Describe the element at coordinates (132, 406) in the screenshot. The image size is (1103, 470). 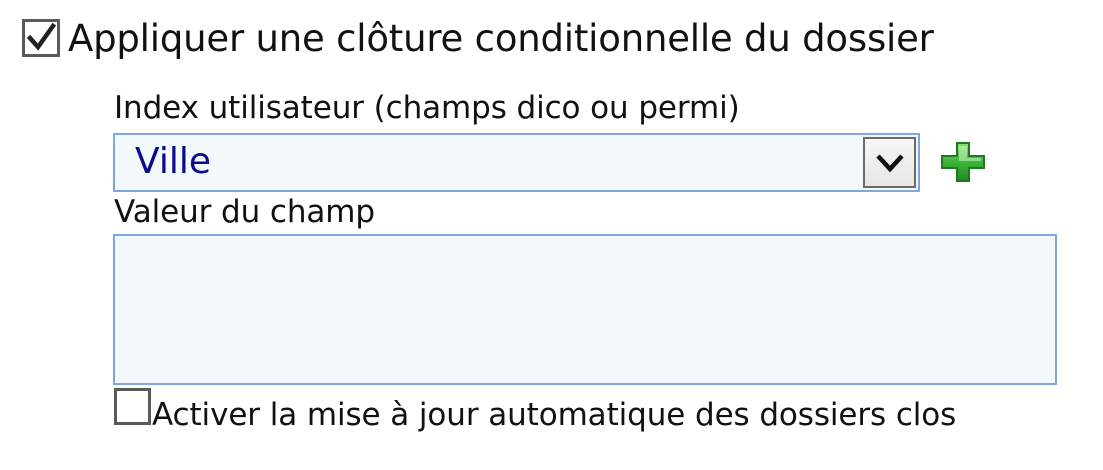
I see `auto-update-checkbox` at that location.